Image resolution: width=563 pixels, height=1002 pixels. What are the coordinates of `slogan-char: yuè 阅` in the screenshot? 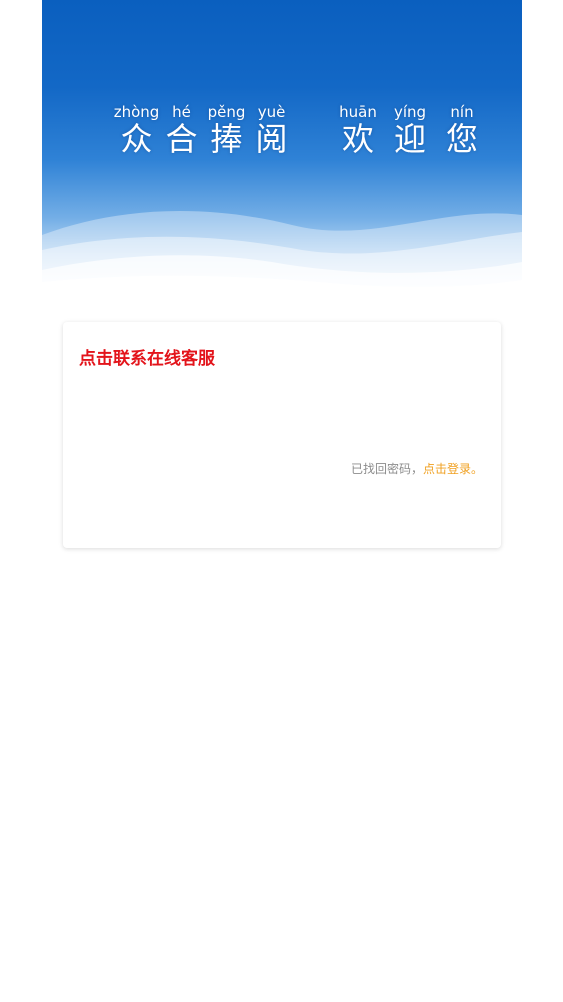 It's located at (271, 129).